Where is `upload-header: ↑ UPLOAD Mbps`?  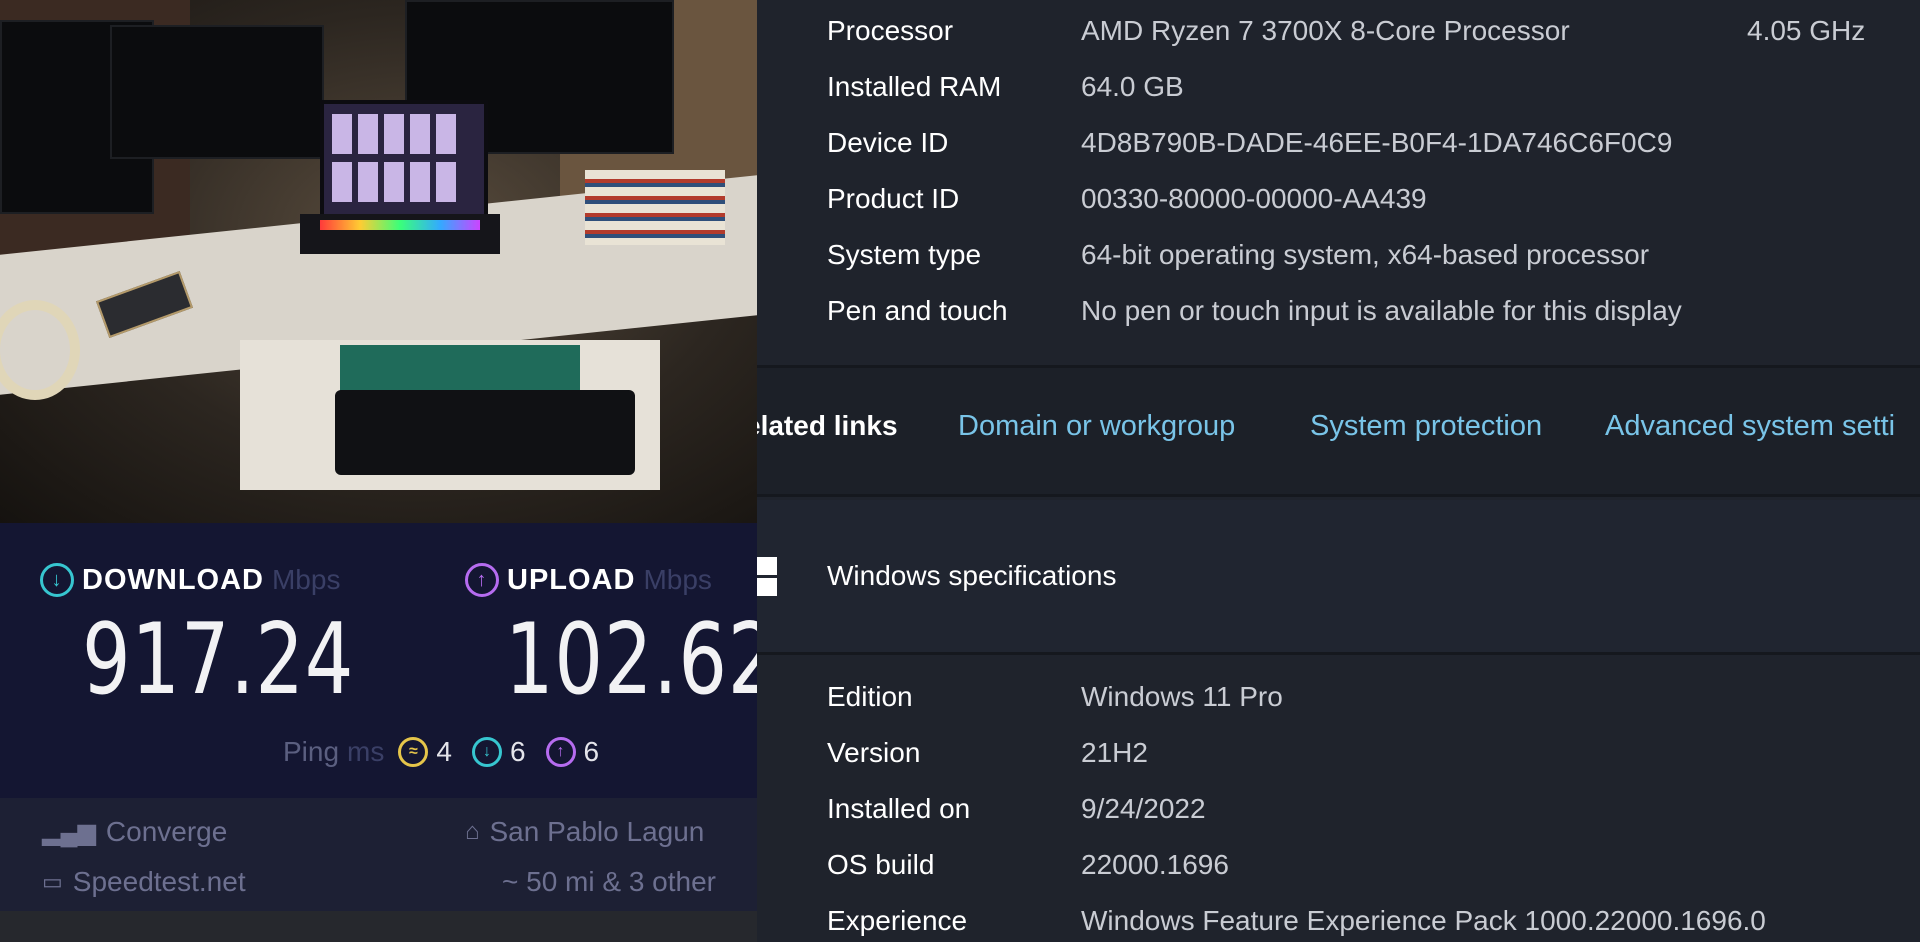
upload-header: ↑ UPLOAD Mbps is located at coordinates (588, 580).